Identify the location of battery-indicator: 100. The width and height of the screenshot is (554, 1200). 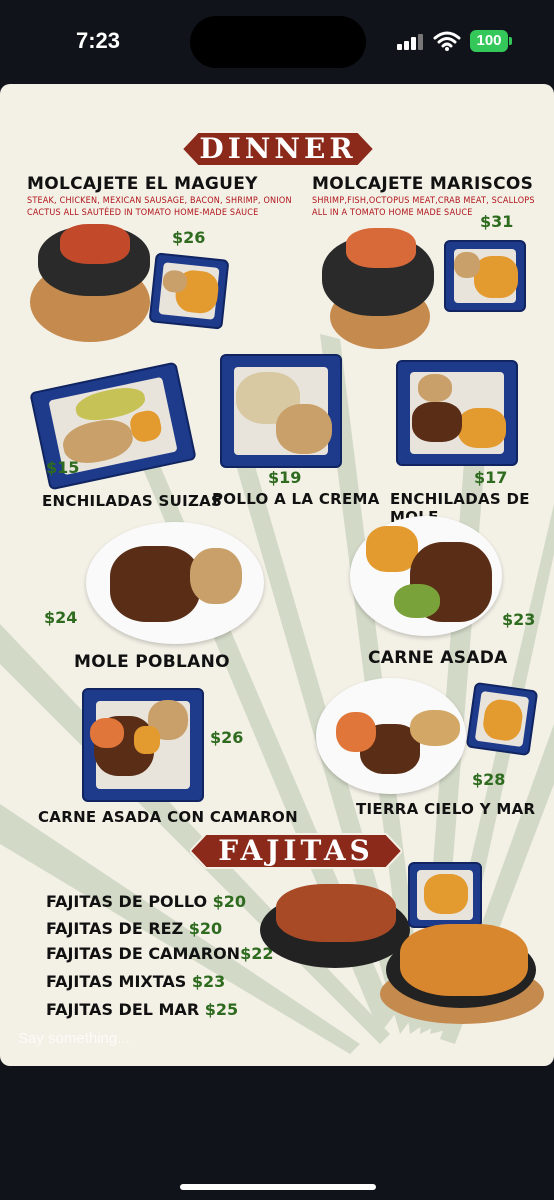
(489, 41).